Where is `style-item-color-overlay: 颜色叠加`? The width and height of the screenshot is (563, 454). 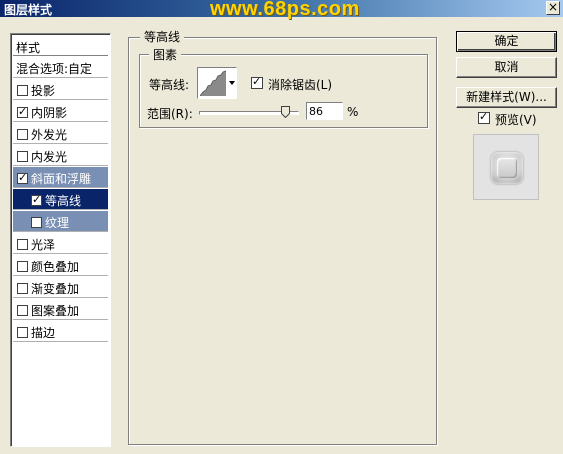 style-item-color-overlay: 颜色叠加 is located at coordinates (60, 265).